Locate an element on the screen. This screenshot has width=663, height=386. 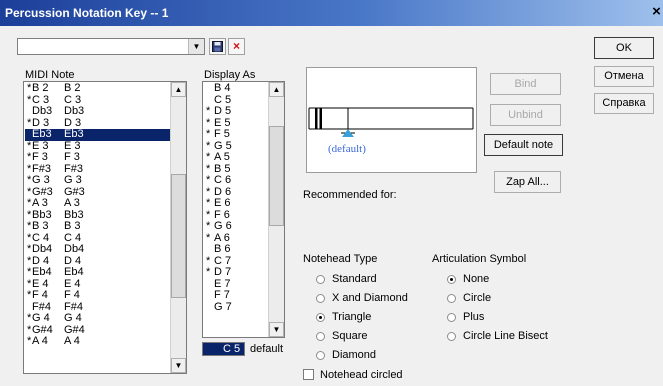
radio-standard is located at coordinates (320, 279).